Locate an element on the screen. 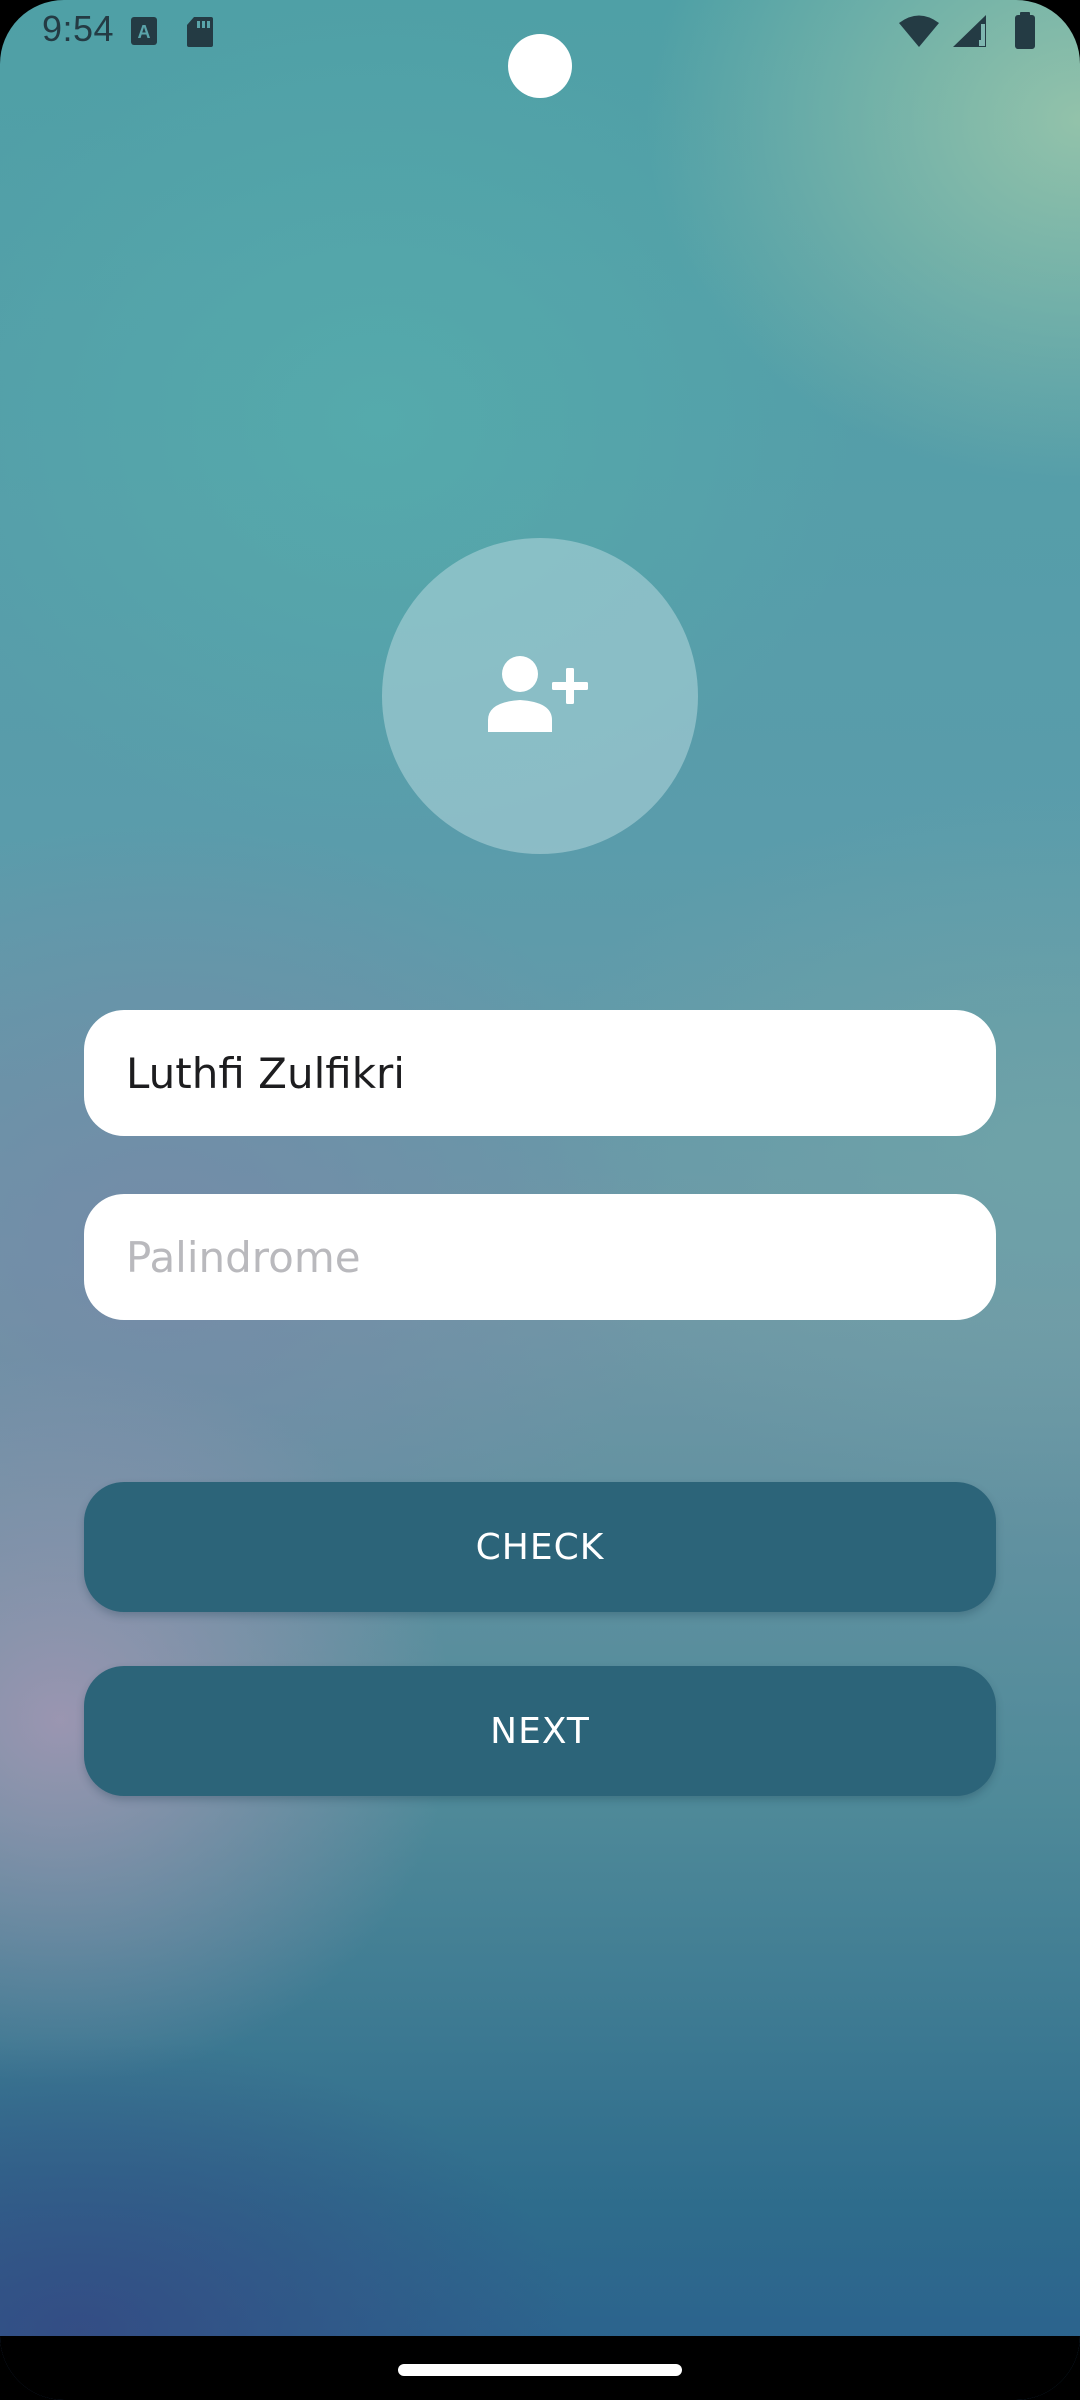  navigation-bar is located at coordinates (540, 2368).